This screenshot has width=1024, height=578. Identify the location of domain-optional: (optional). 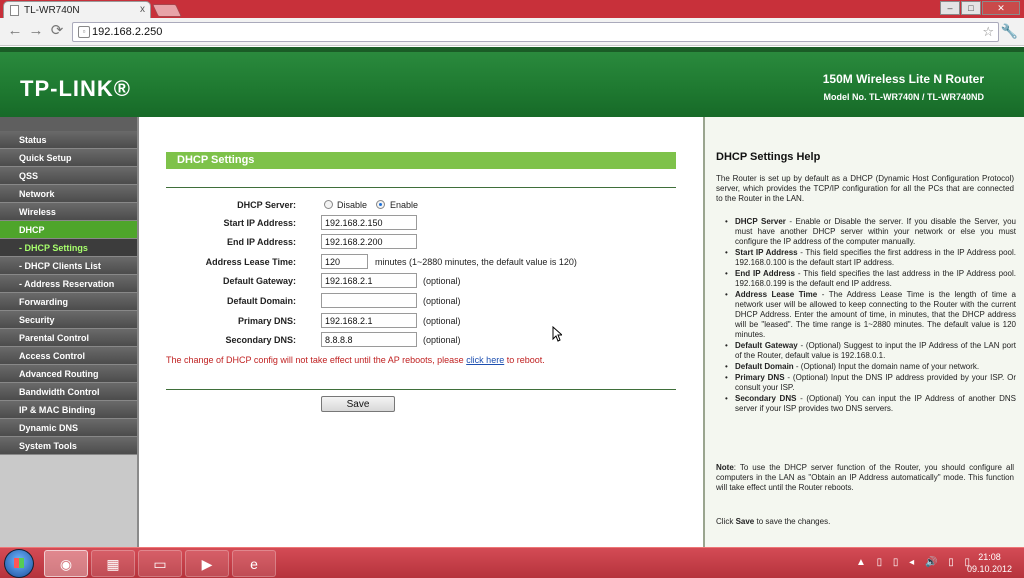
(442, 301).